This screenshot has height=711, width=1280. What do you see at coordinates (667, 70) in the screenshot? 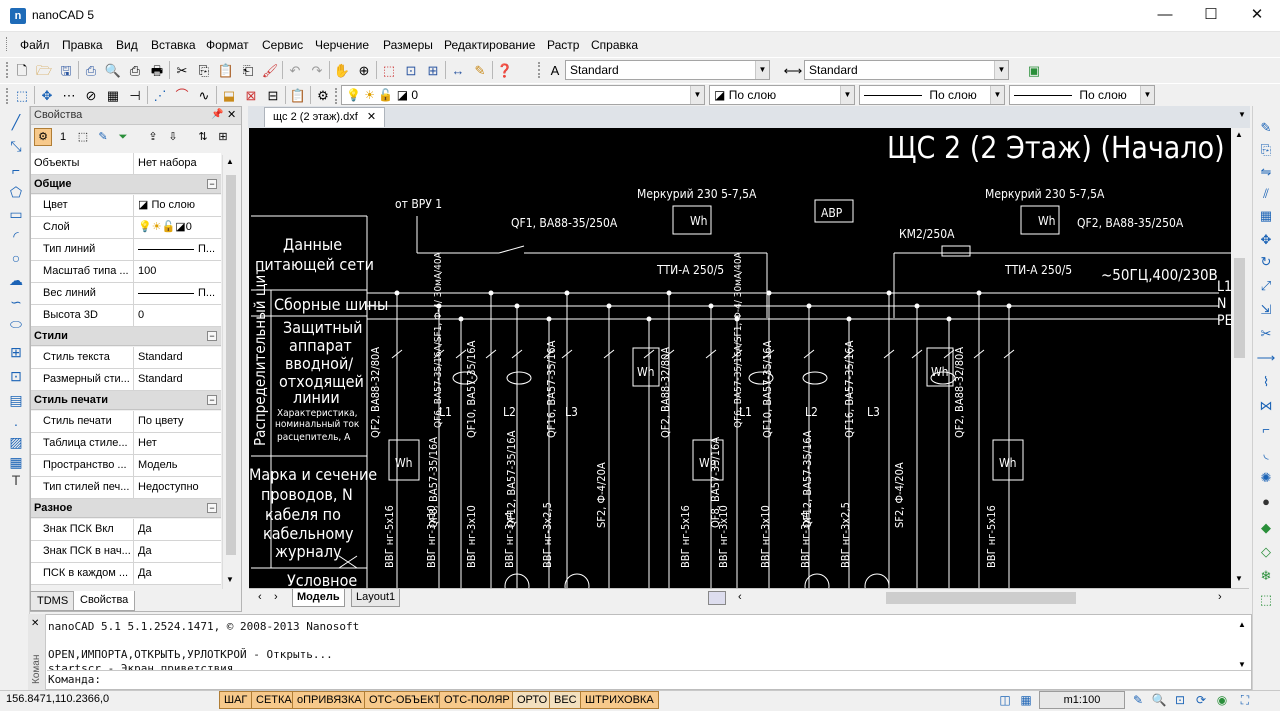
I see `text-style-select: Standard ▼` at bounding box center [667, 70].